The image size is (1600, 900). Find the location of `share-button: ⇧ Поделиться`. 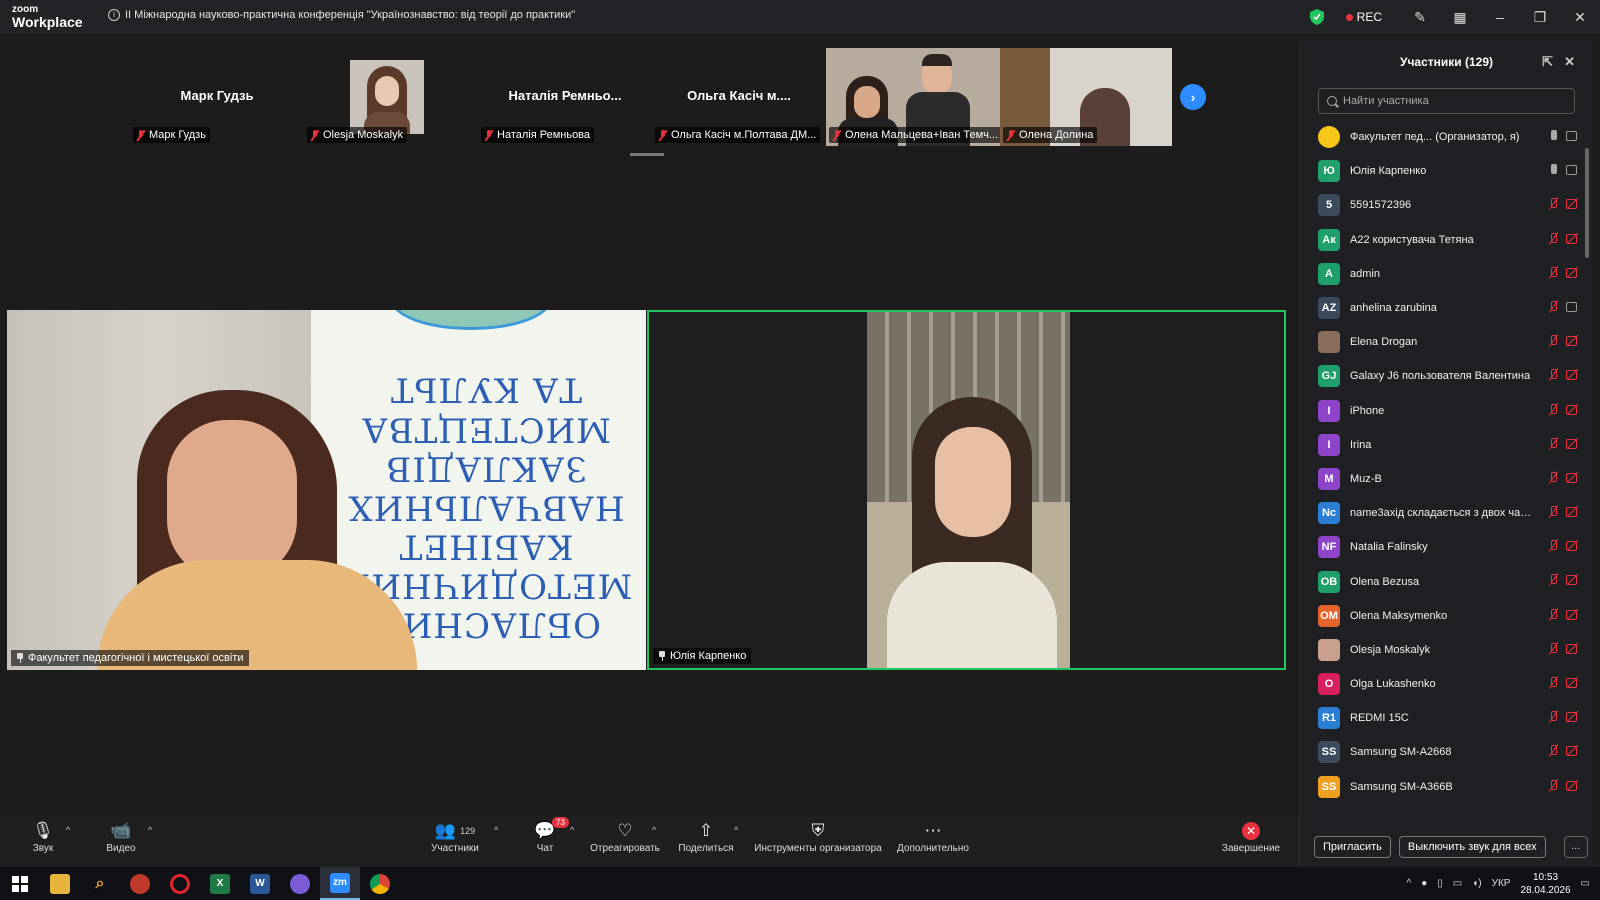

share-button: ⇧ Поделиться is located at coordinates (706, 836).